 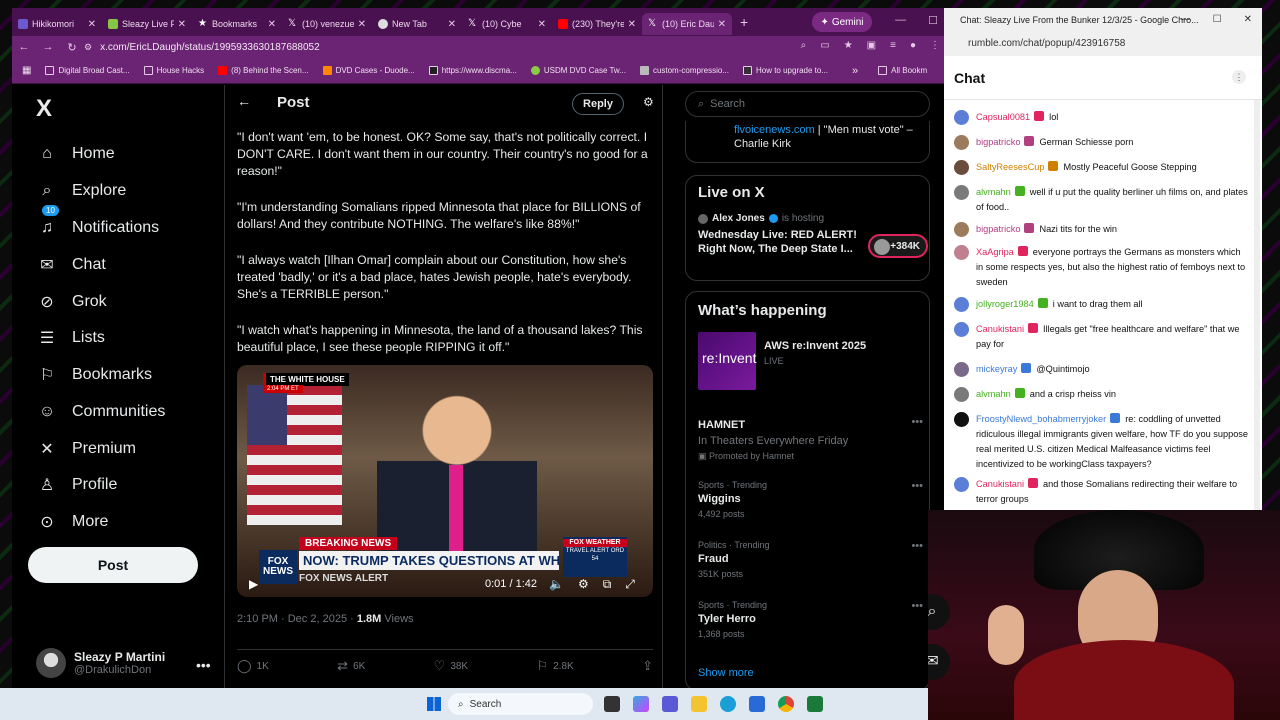 What do you see at coordinates (807, 104) in the screenshot?
I see `search-input: ⌕ Search` at bounding box center [807, 104].